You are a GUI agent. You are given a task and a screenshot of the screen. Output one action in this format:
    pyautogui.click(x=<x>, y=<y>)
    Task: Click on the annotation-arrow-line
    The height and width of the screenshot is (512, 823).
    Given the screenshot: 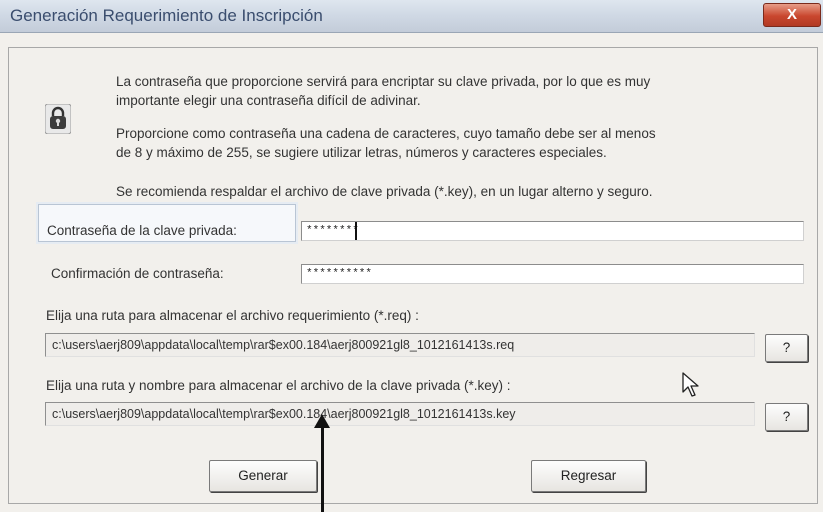 What is the action you would take?
    pyautogui.click(x=322, y=468)
    